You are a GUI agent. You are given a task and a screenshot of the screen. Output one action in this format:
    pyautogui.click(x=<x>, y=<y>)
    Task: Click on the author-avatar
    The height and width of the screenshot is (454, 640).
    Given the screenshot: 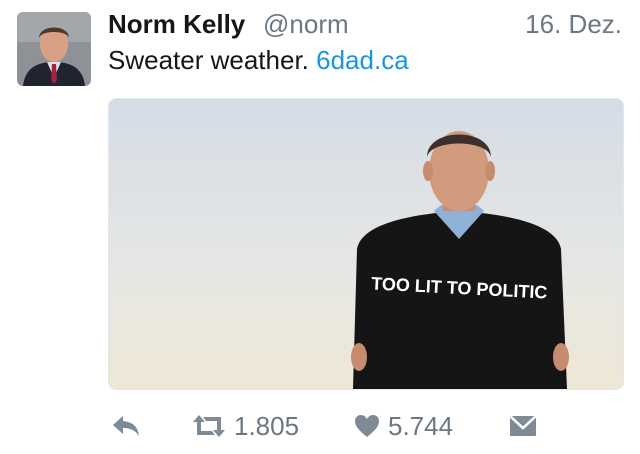 What is the action you would take?
    pyautogui.click(x=54, y=49)
    